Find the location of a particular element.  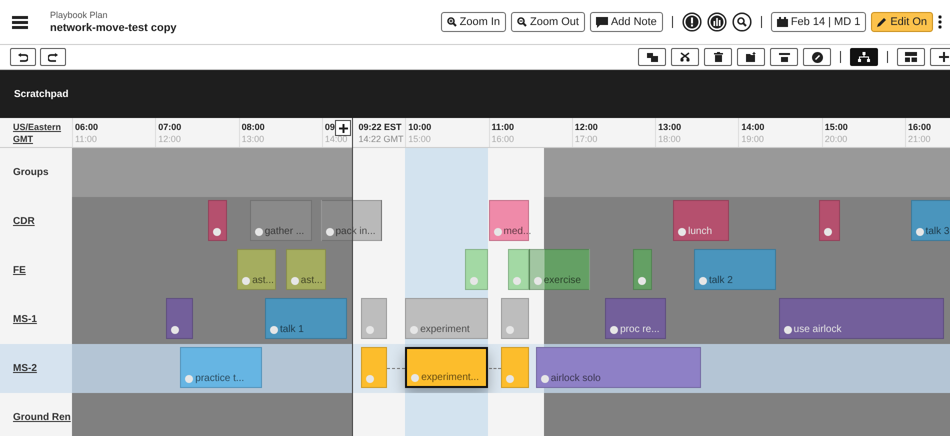

hour-label: 08:00 is located at coordinates (253, 127).